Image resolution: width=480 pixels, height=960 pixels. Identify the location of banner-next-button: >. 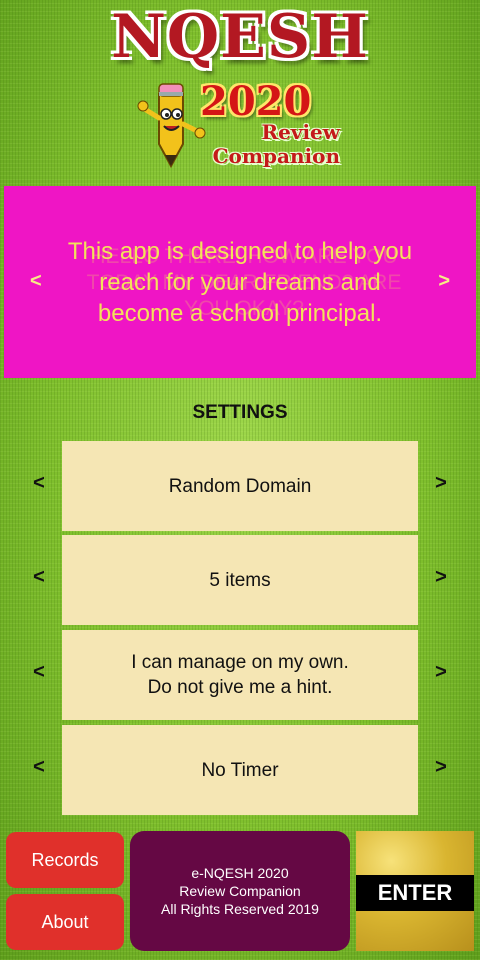
(444, 281).